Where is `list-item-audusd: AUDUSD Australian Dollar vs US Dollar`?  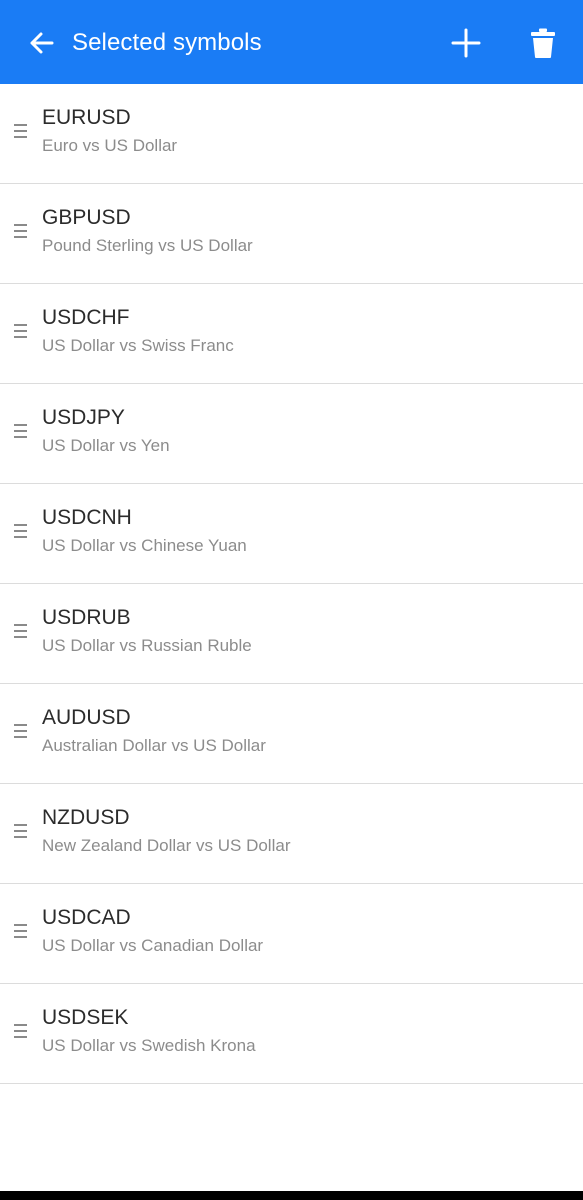
list-item-audusd: AUDUSD Australian Dollar vs US Dollar is located at coordinates (291, 734).